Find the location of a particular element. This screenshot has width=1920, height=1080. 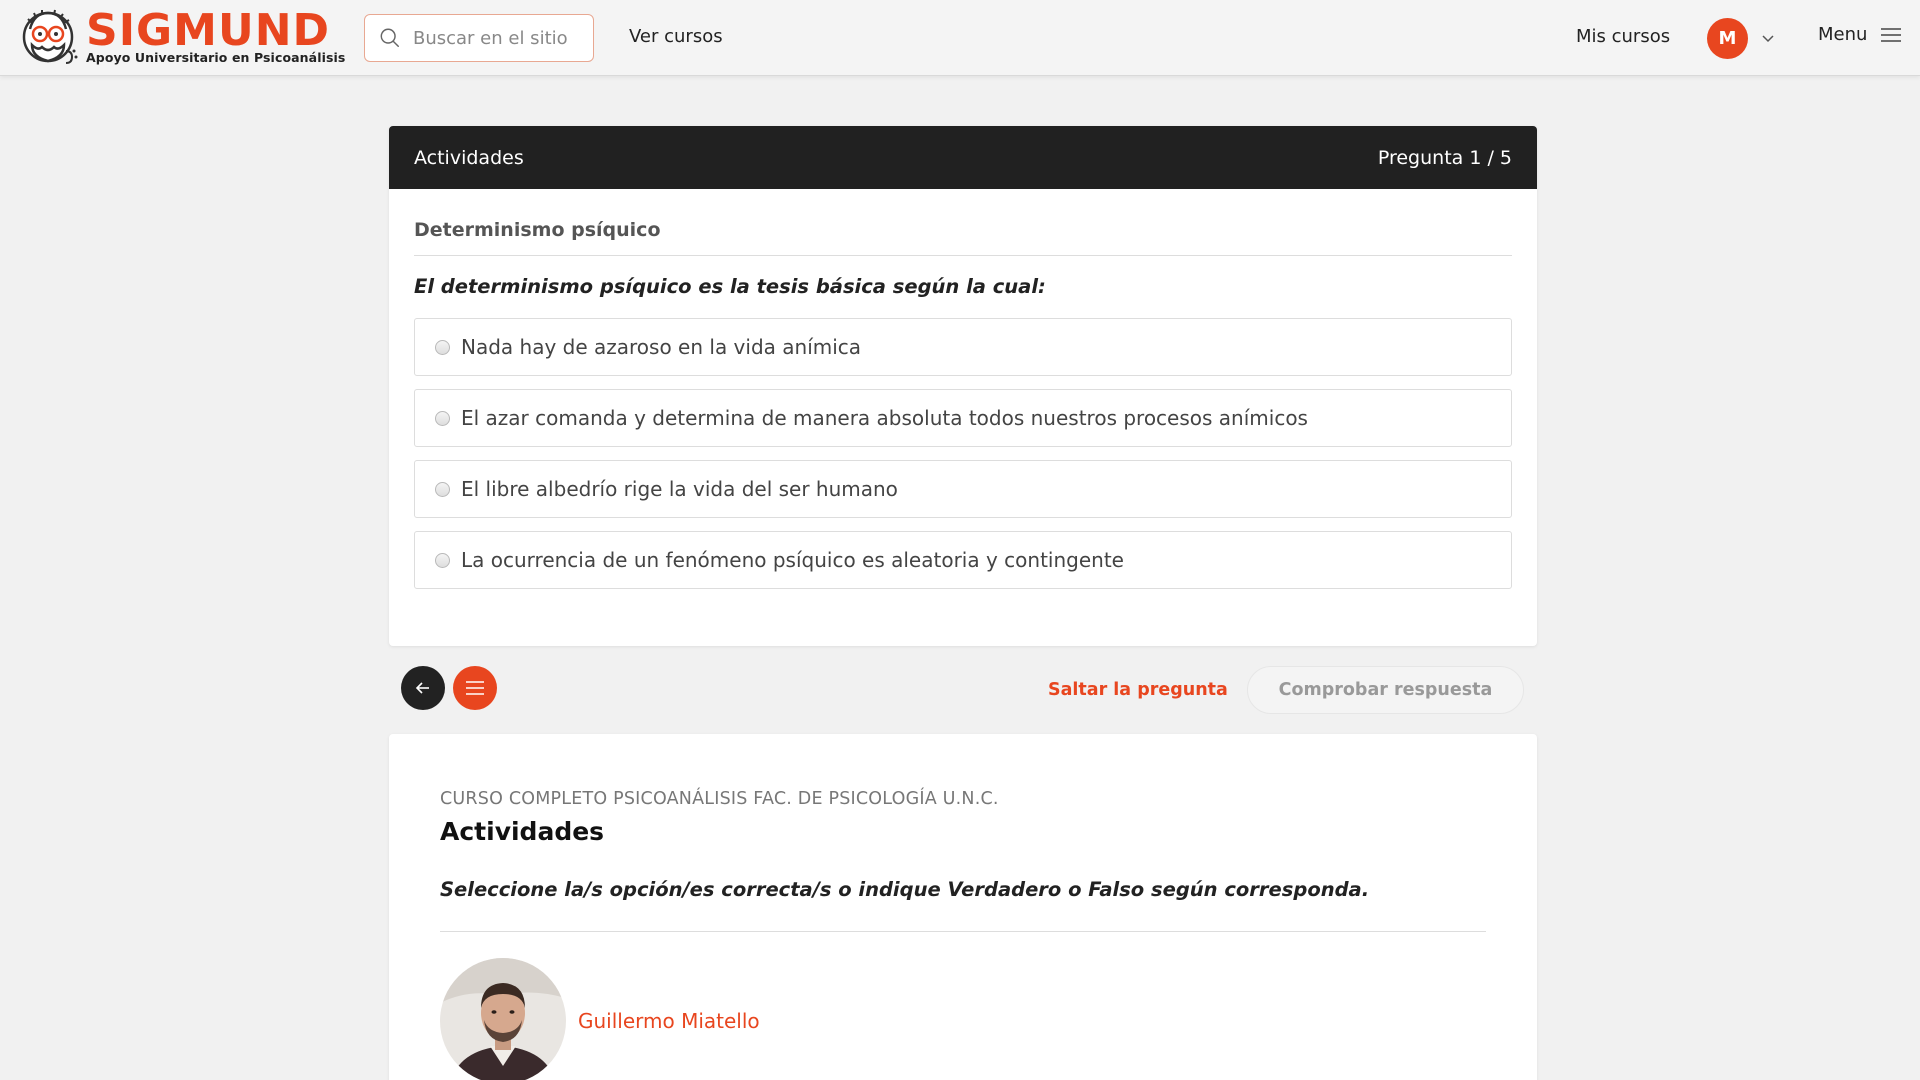

chevron-down-icon is located at coordinates (1768, 39).